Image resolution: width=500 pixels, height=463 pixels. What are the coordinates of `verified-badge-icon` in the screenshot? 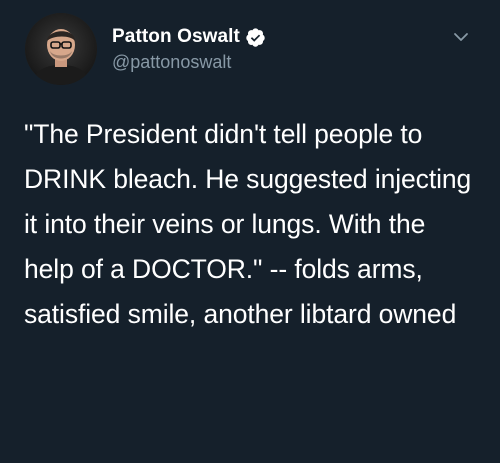 It's located at (255, 37).